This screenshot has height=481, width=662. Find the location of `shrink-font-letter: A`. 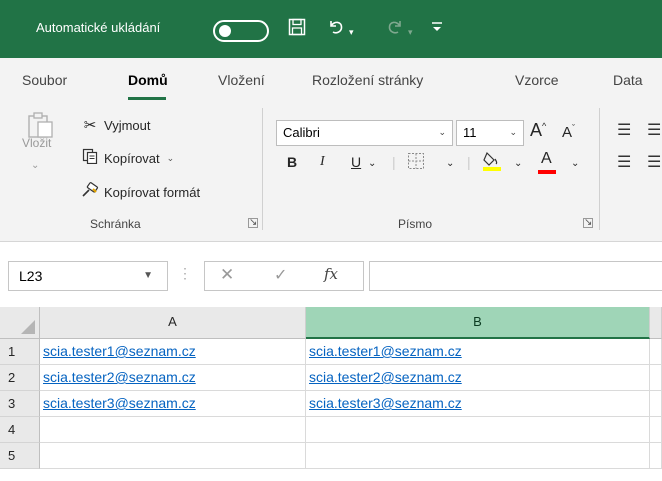

shrink-font-letter: A is located at coordinates (567, 132).